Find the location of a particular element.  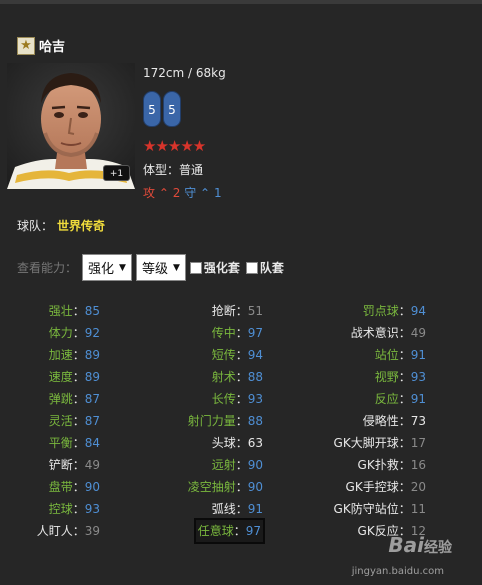

stat-name: 射术 is located at coordinates (223, 377).